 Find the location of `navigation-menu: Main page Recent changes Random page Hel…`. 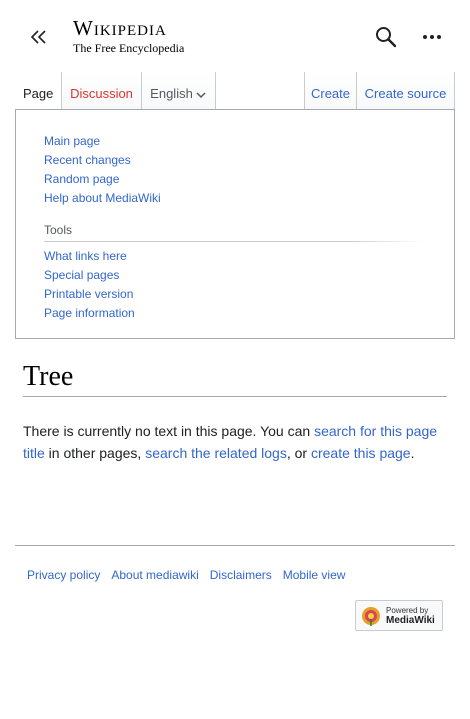

navigation-menu: Main page Recent changes Random page Hel… is located at coordinates (102, 170).